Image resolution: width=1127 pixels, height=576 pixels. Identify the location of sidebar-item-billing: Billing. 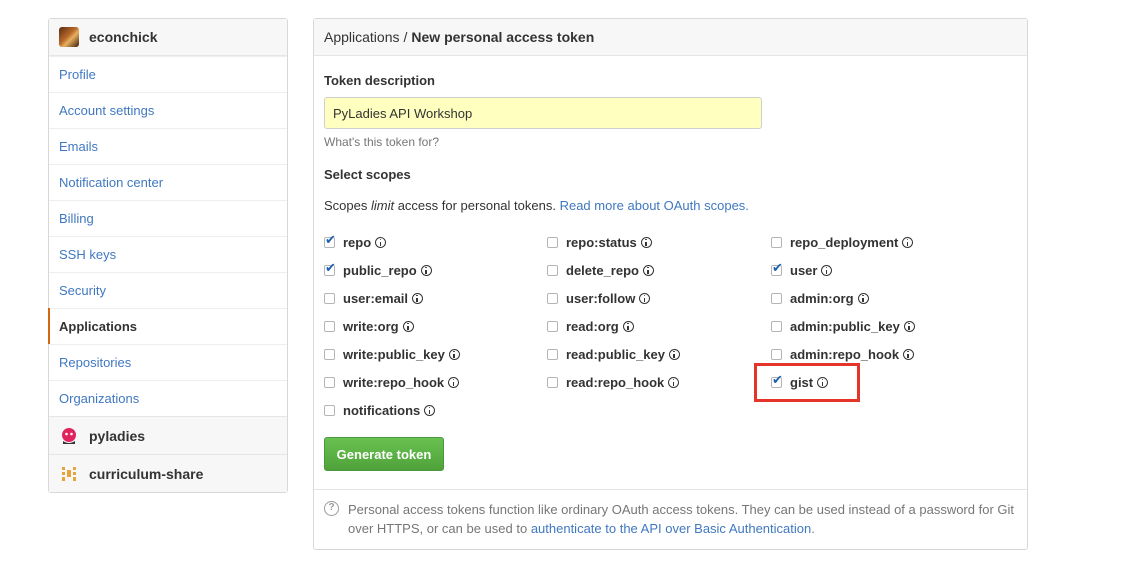
(168, 218).